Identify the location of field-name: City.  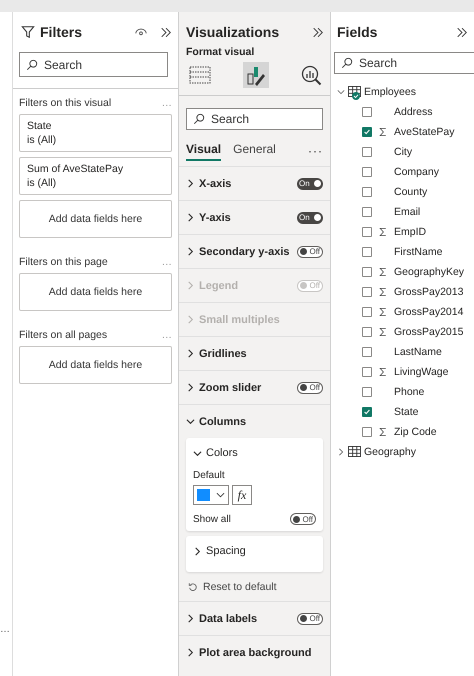
(403, 152).